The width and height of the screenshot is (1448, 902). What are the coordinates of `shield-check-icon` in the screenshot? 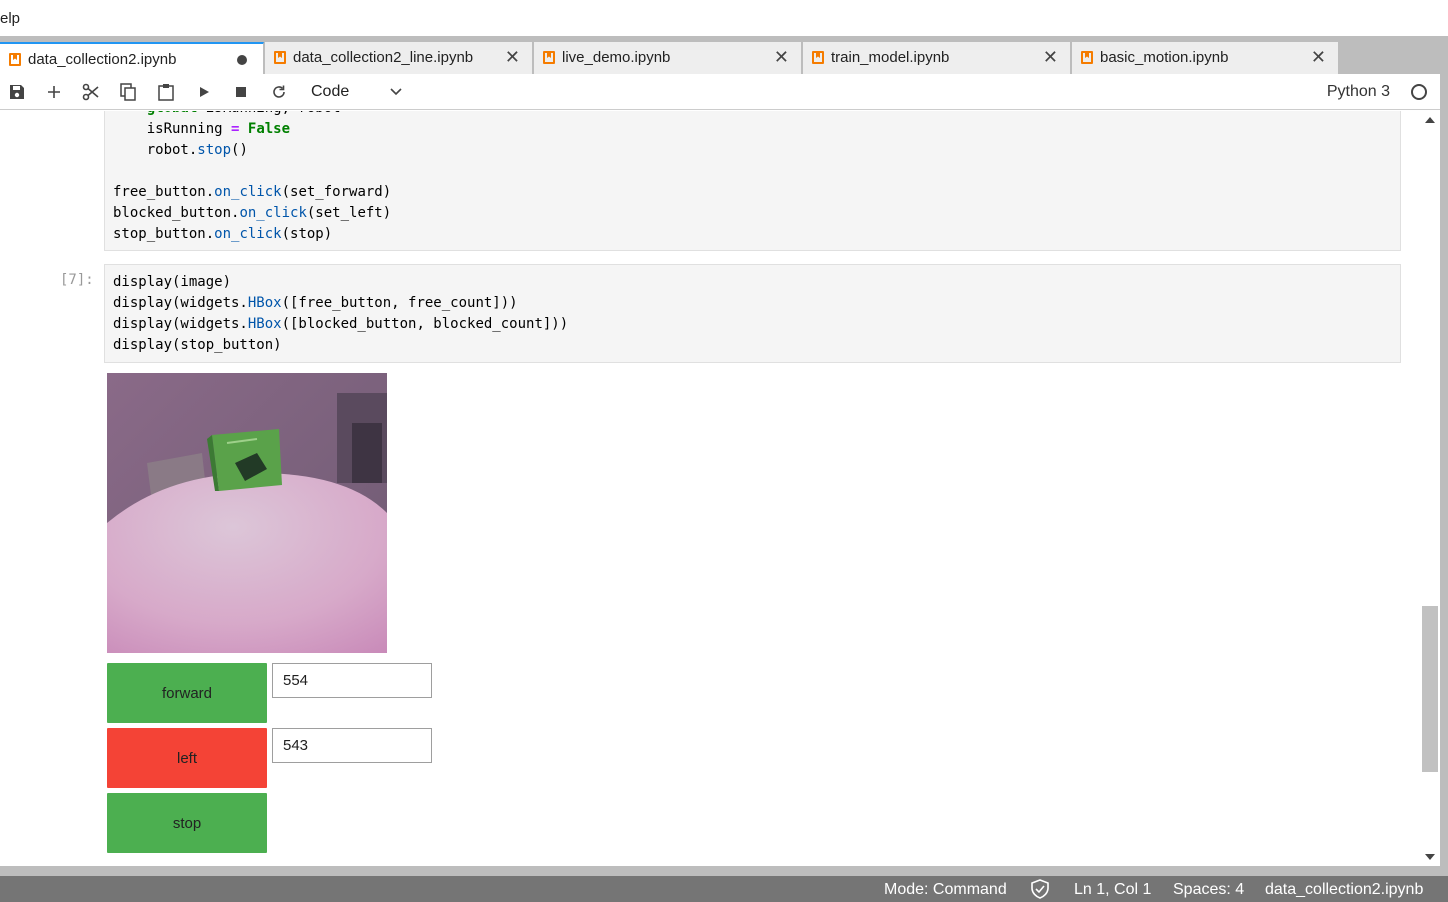 It's located at (1040, 890).